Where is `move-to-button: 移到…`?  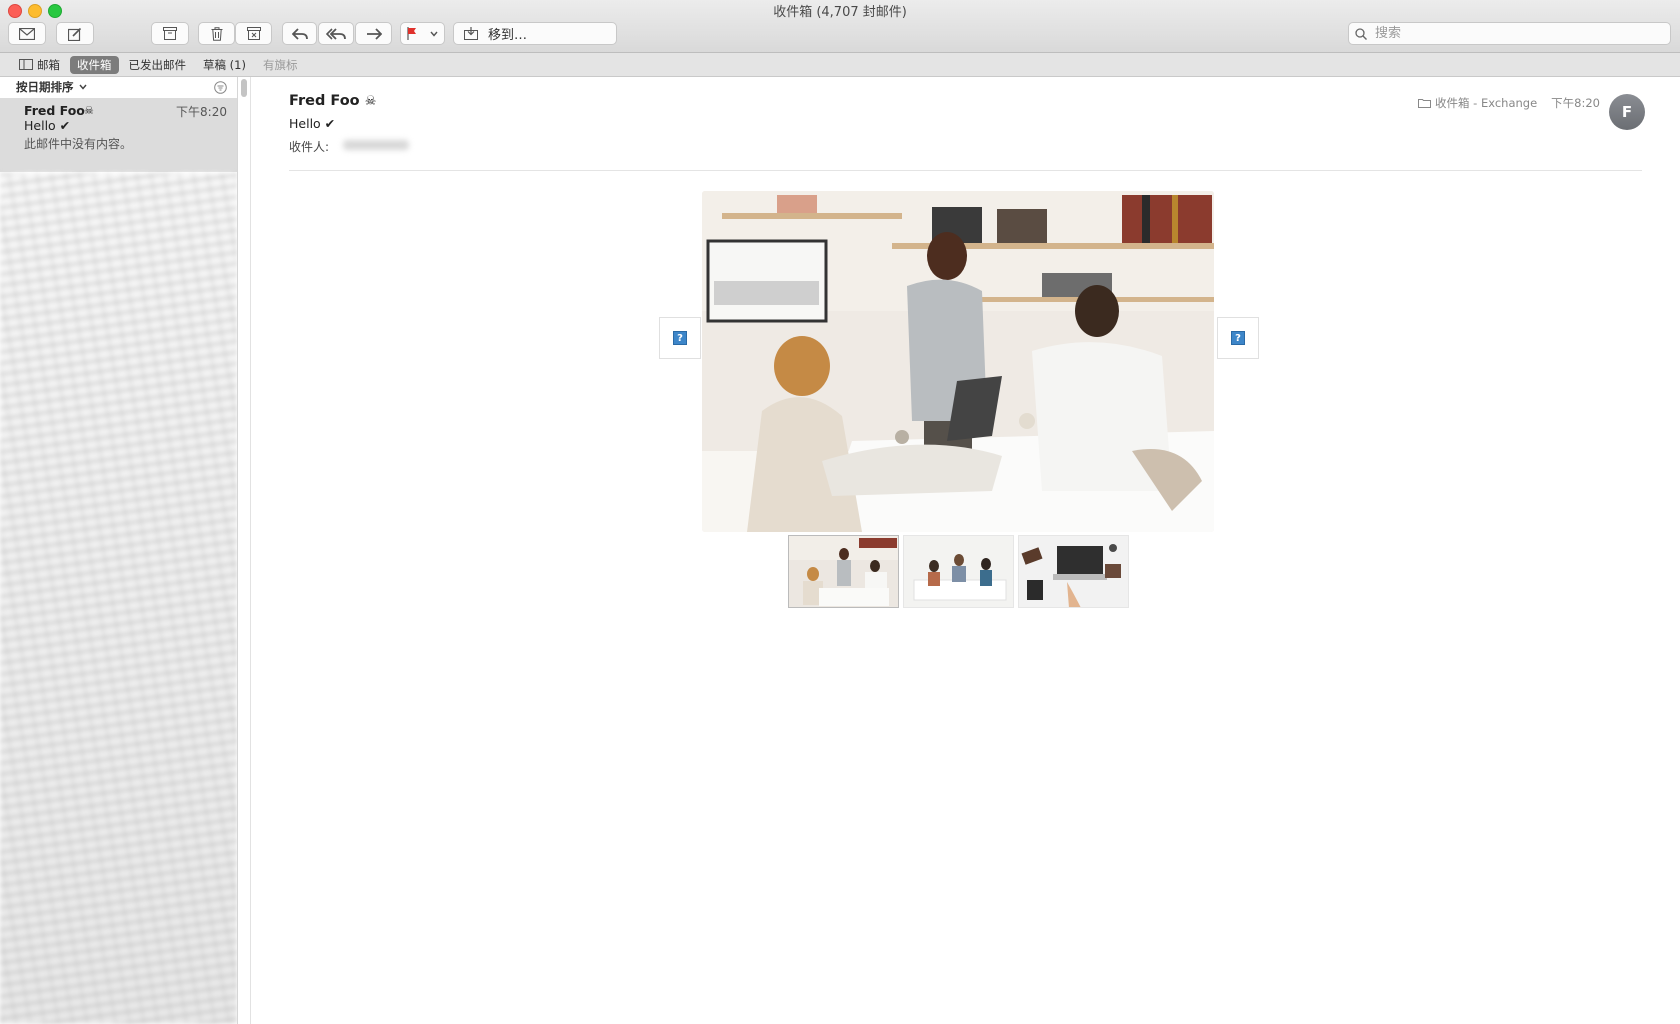
move-to-button: 移到… is located at coordinates (535, 33).